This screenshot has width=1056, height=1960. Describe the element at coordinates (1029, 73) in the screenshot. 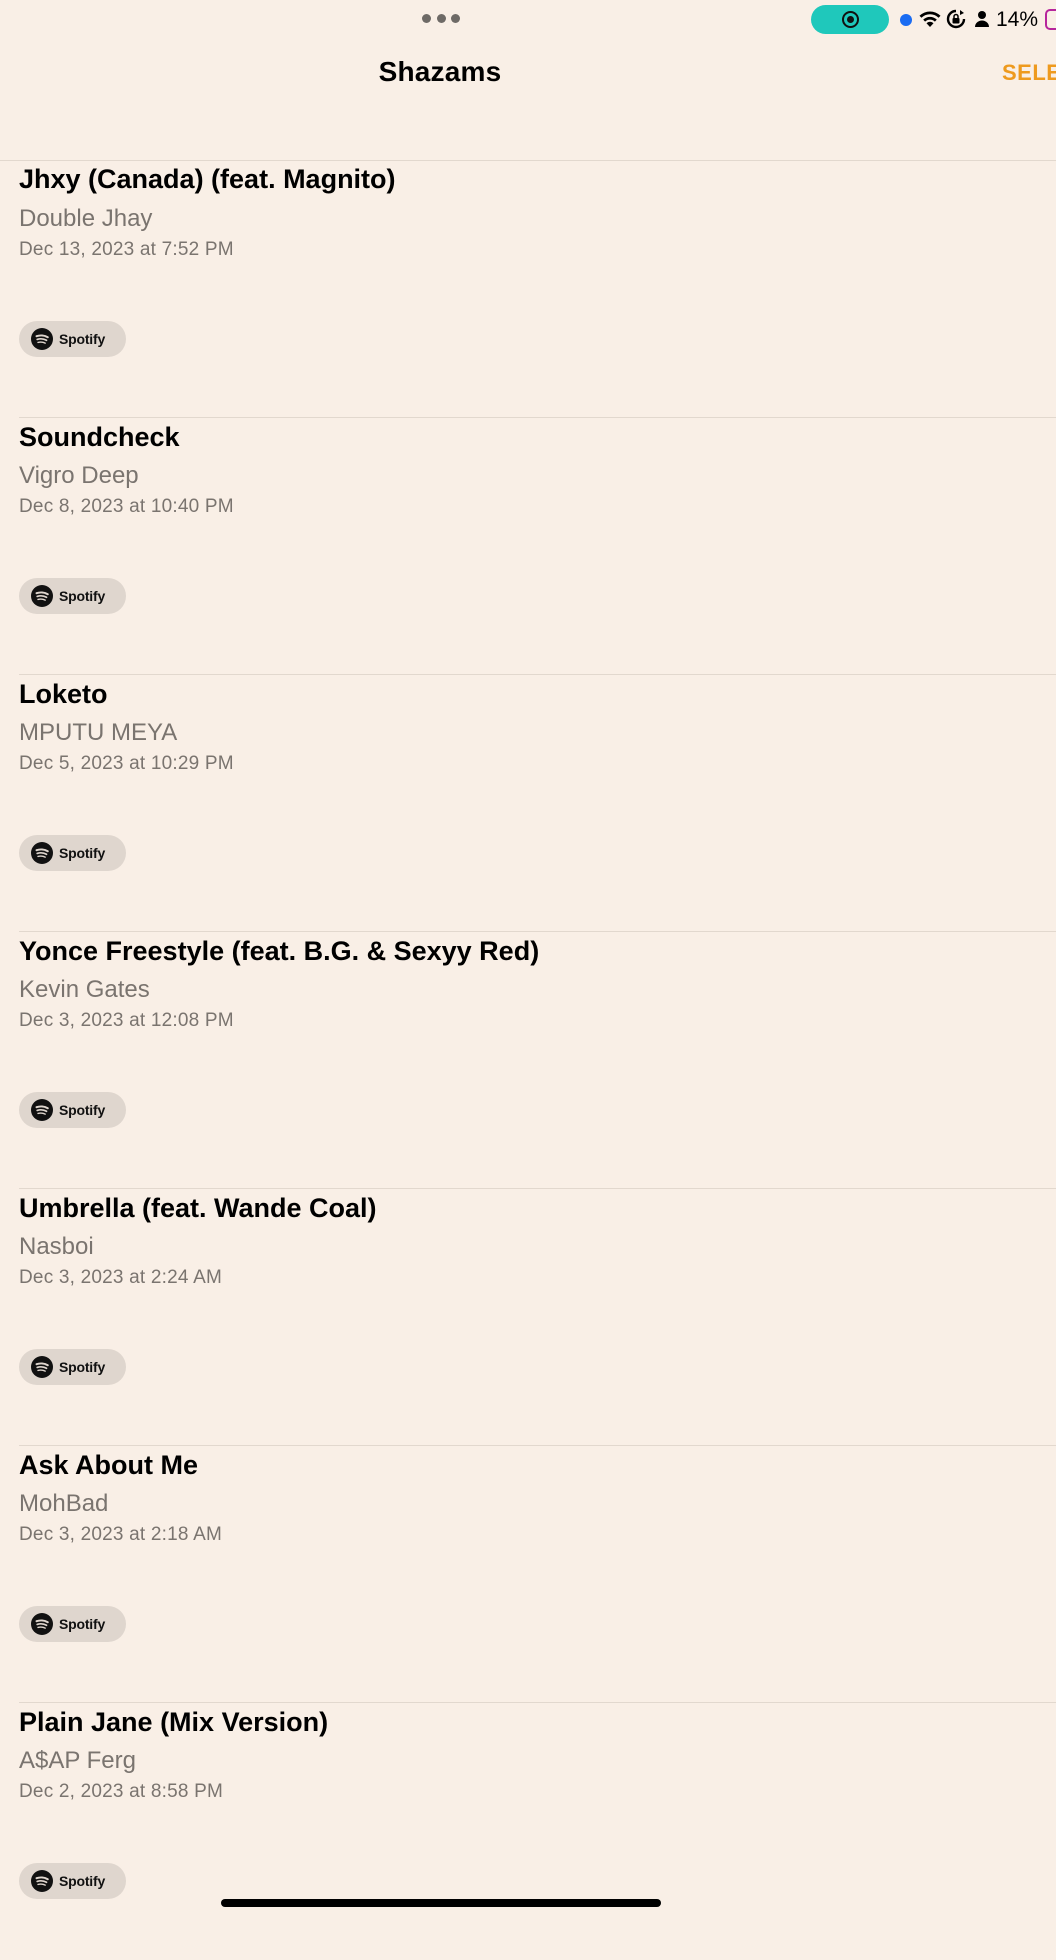

I see `select-button: SELE` at that location.